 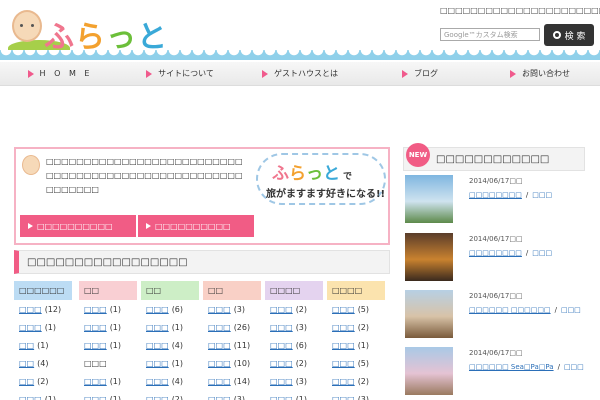 I want to click on search-button-label: 検 索, so click(x=575, y=36).